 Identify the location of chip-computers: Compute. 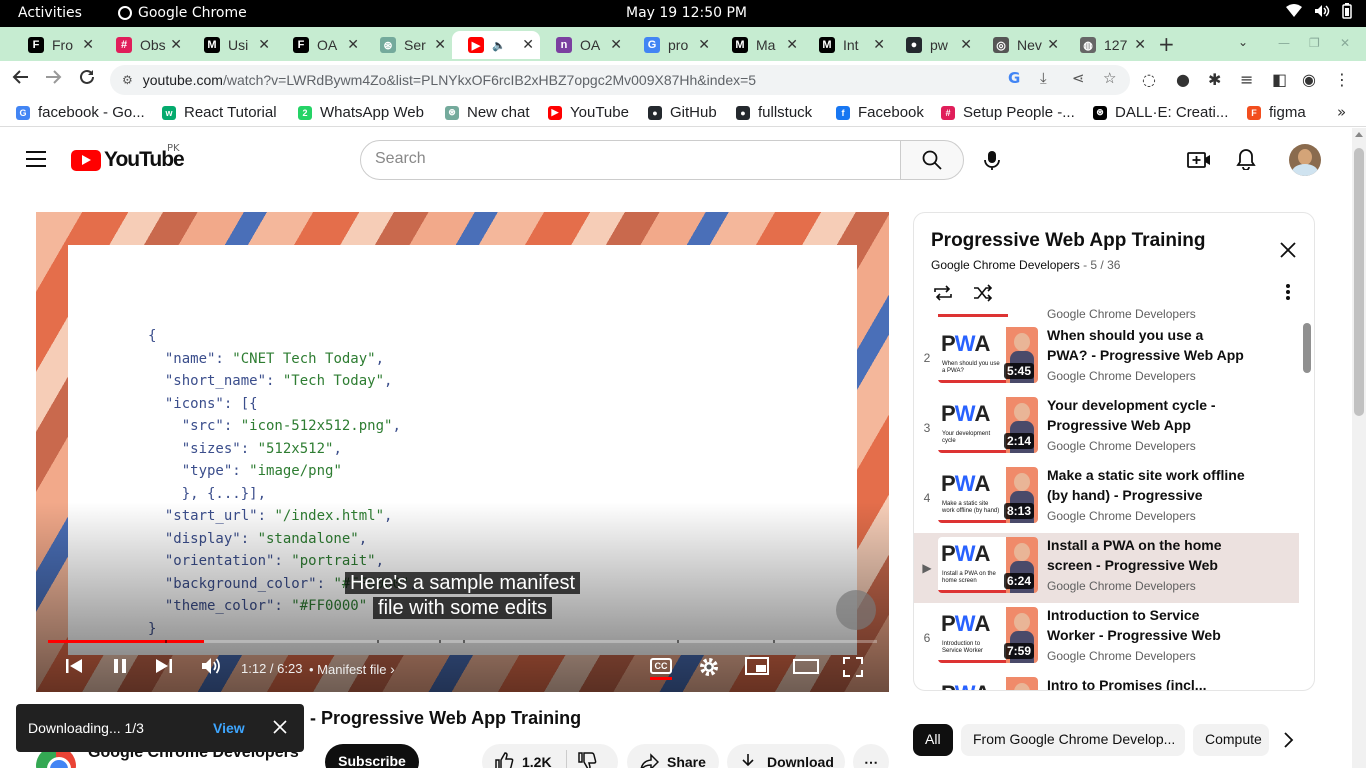
(1231, 740).